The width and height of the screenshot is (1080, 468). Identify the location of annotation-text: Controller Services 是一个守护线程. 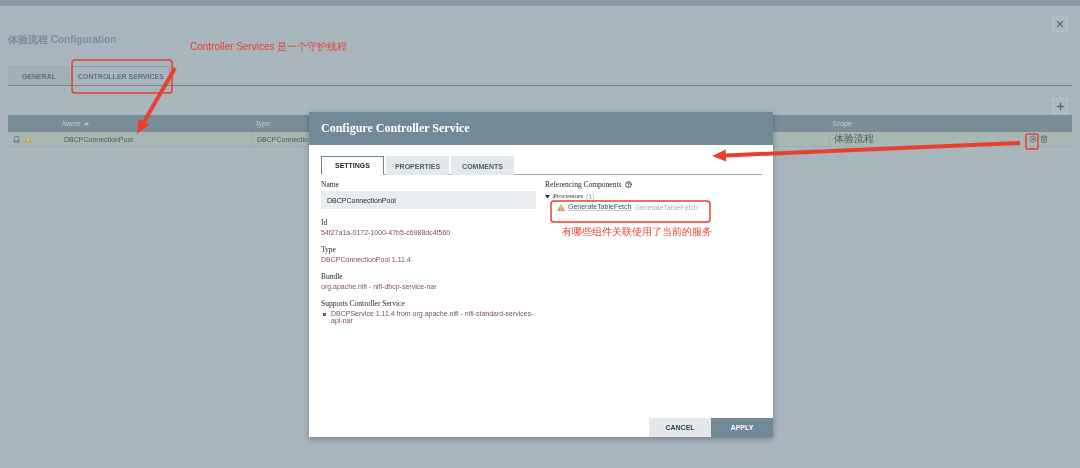
(269, 47).